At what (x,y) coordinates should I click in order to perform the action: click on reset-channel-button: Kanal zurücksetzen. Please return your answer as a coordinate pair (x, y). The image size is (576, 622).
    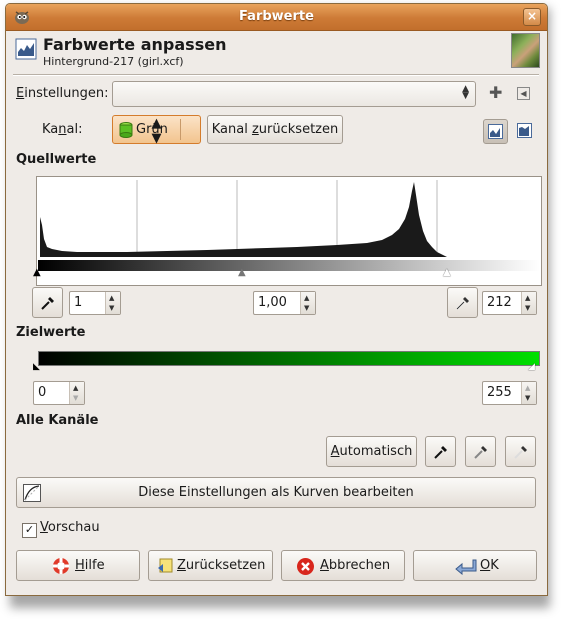
    Looking at the image, I should click on (275, 129).